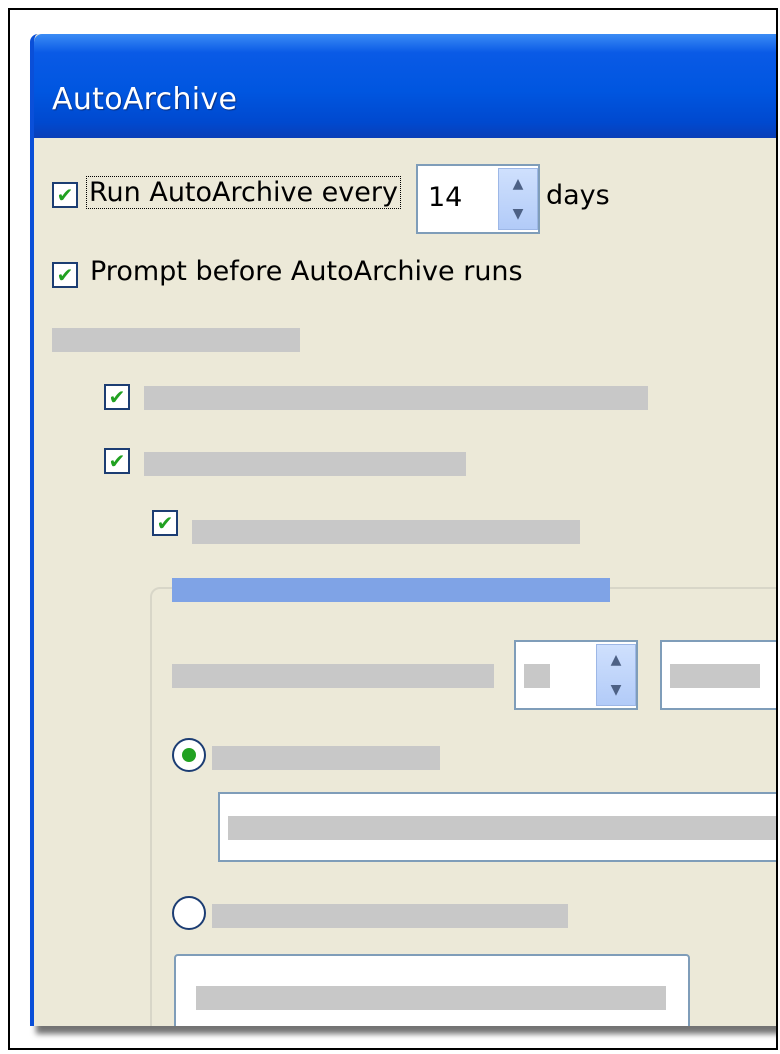 Image resolution: width=780 pixels, height=1054 pixels. I want to click on days-spinner: ▲ ▼, so click(518, 199).